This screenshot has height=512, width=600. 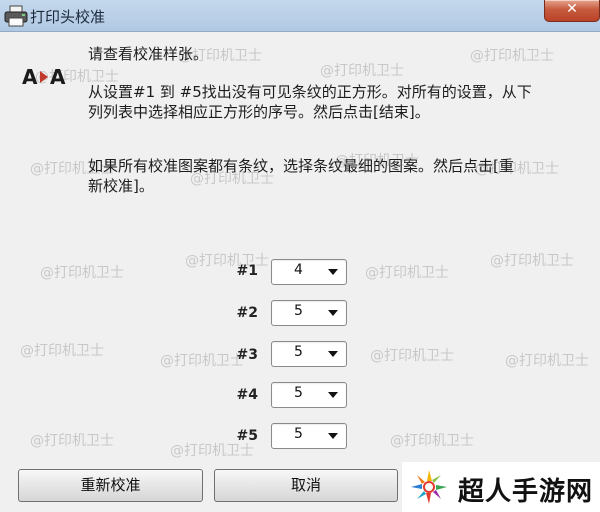 I want to click on setting-4-select: 5, so click(x=309, y=395).